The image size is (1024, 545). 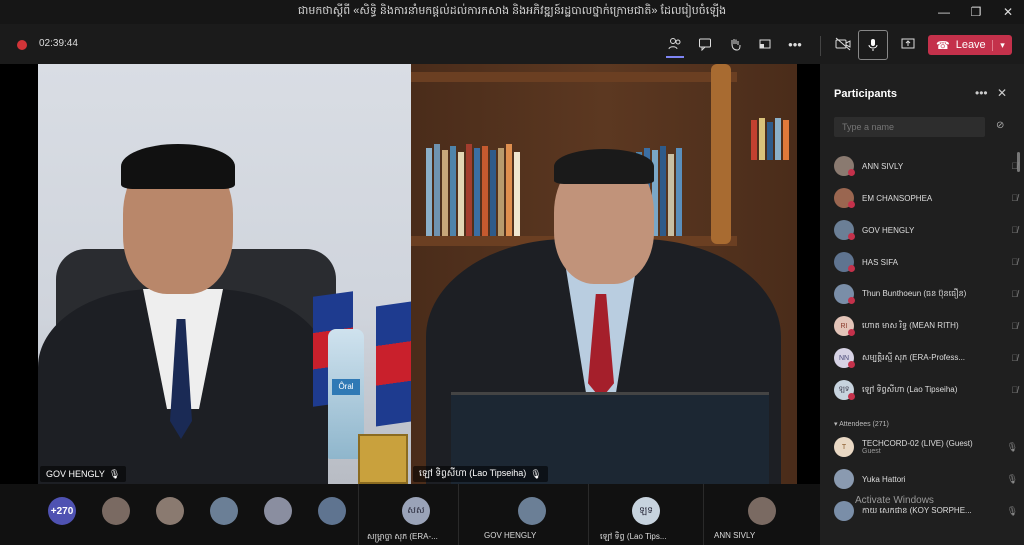 I want to click on chat-icon, so click(x=705, y=44).